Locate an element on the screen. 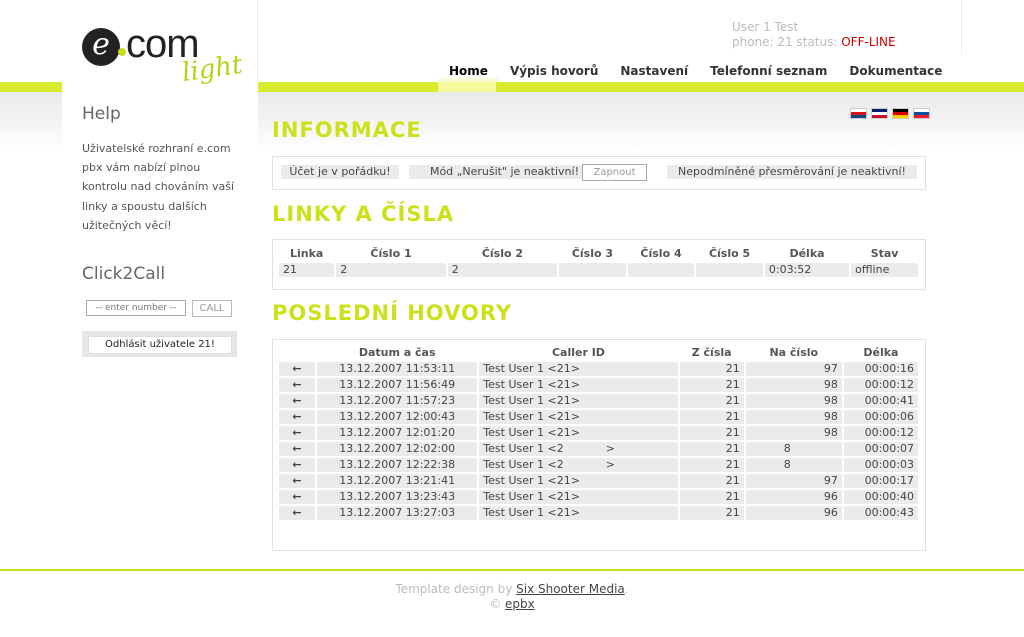 The height and width of the screenshot is (637, 1024). six-shooter-media-link: Six Shooter Media is located at coordinates (570, 589).